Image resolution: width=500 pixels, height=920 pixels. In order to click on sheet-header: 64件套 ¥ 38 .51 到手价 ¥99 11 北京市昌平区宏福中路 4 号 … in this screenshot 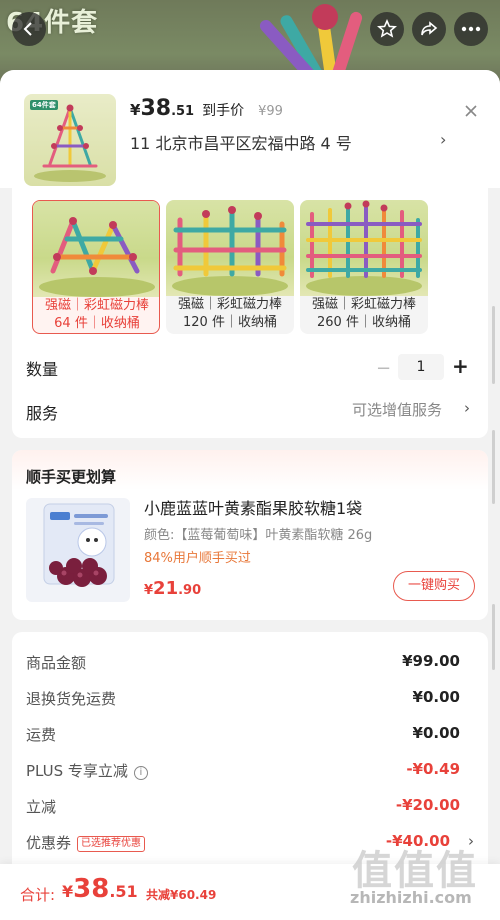, I will do `click(250, 129)`.